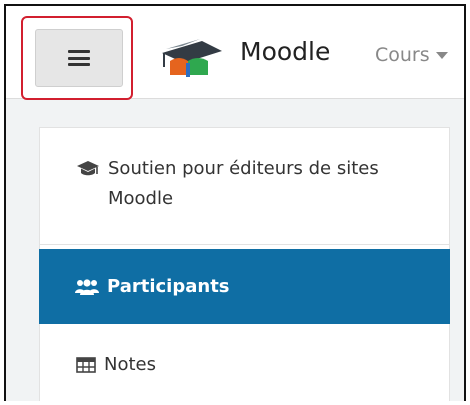 The width and height of the screenshot is (470, 405). I want to click on caret-down-icon, so click(441, 55).